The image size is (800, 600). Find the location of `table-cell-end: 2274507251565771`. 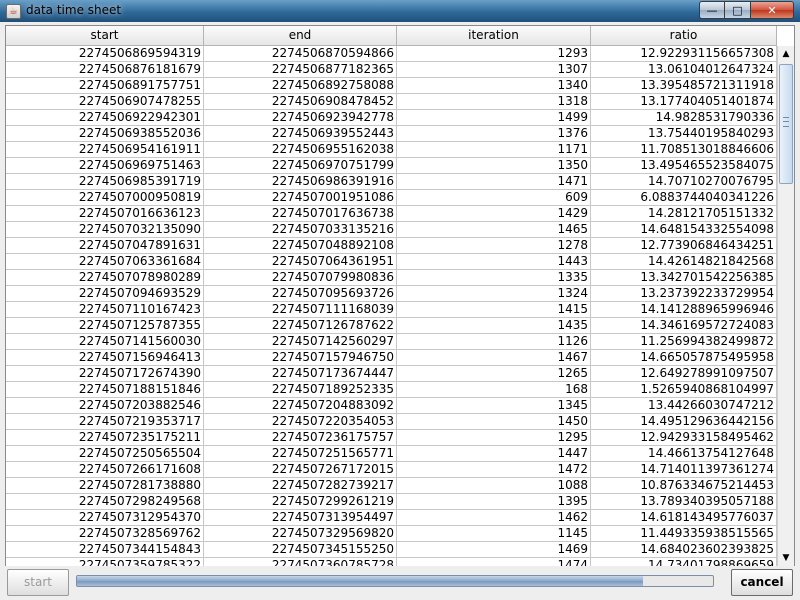

table-cell-end: 2274507251565771 is located at coordinates (300, 454).